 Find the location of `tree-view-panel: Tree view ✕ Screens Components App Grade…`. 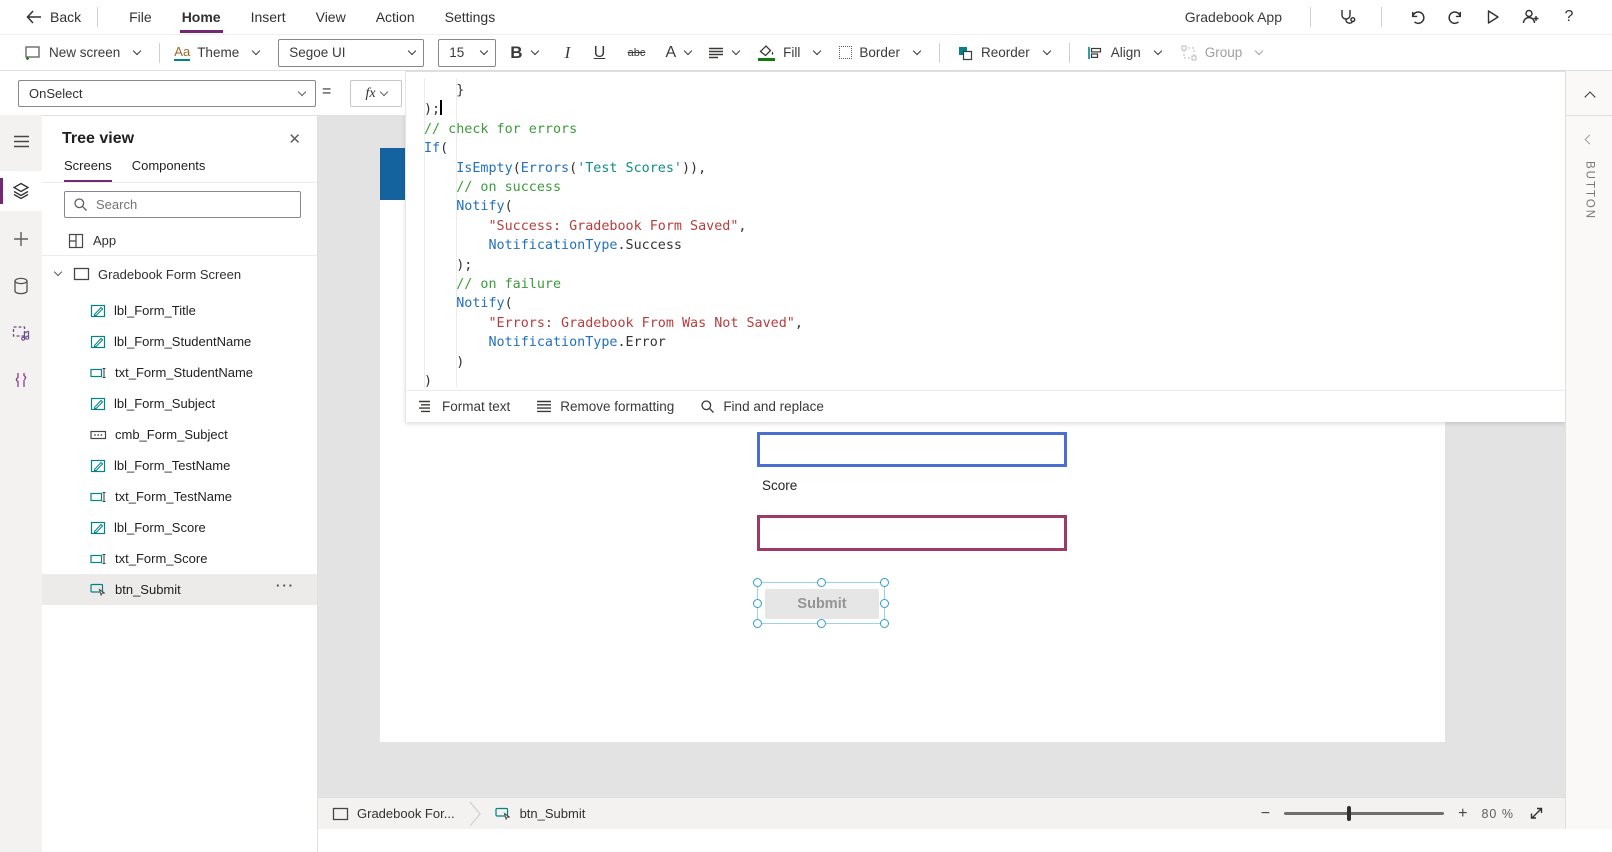

tree-view-panel: Tree view ✕ Screens Components App Grade… is located at coordinates (180, 483).